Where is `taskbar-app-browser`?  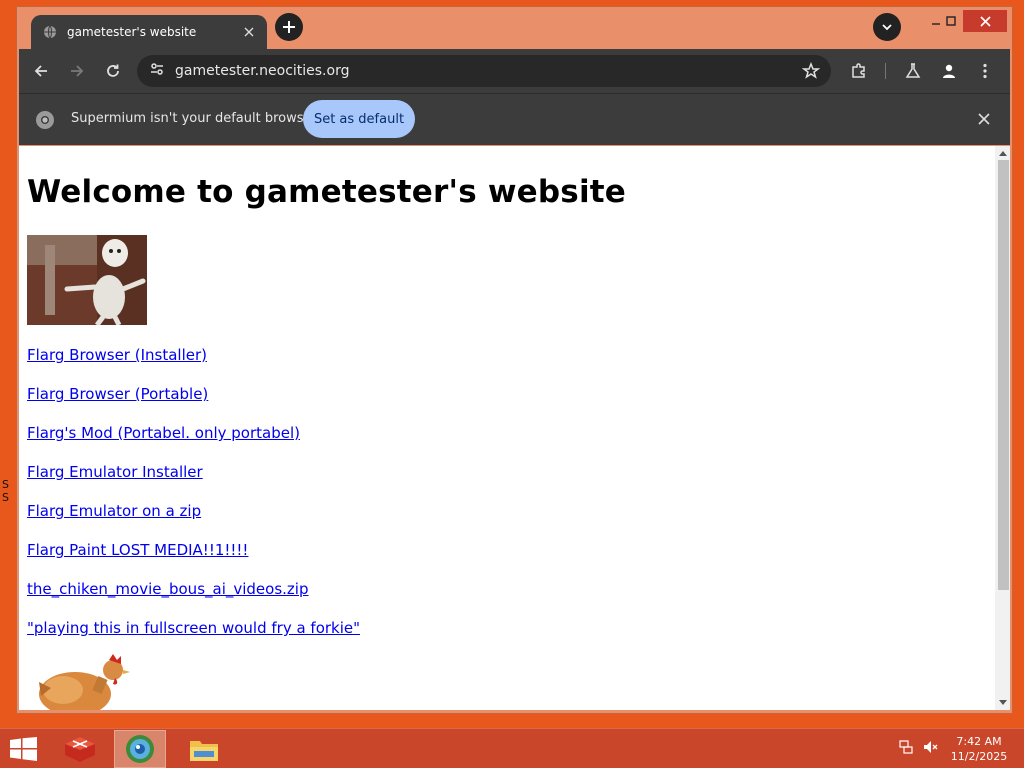
taskbar-app-browser is located at coordinates (140, 749).